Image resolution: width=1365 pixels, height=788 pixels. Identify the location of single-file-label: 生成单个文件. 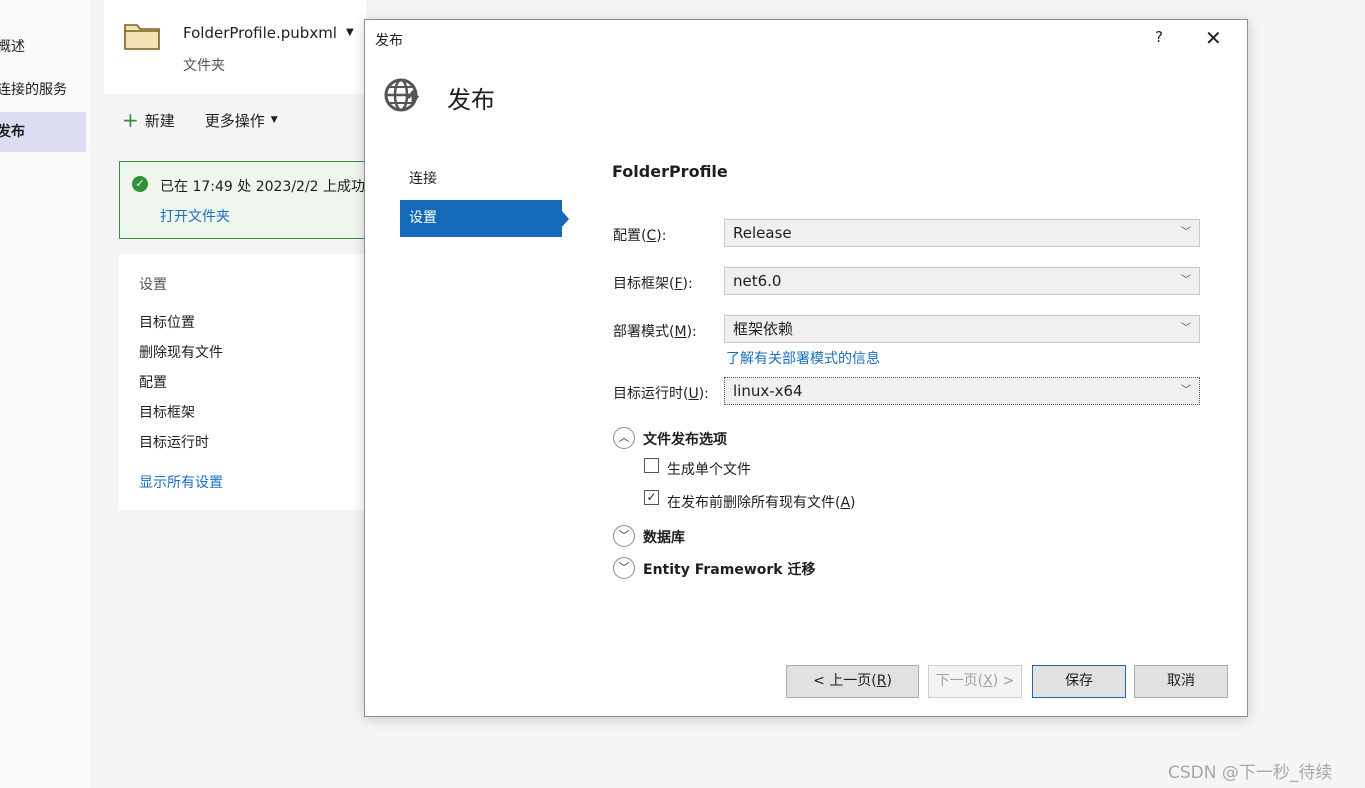
(709, 469).